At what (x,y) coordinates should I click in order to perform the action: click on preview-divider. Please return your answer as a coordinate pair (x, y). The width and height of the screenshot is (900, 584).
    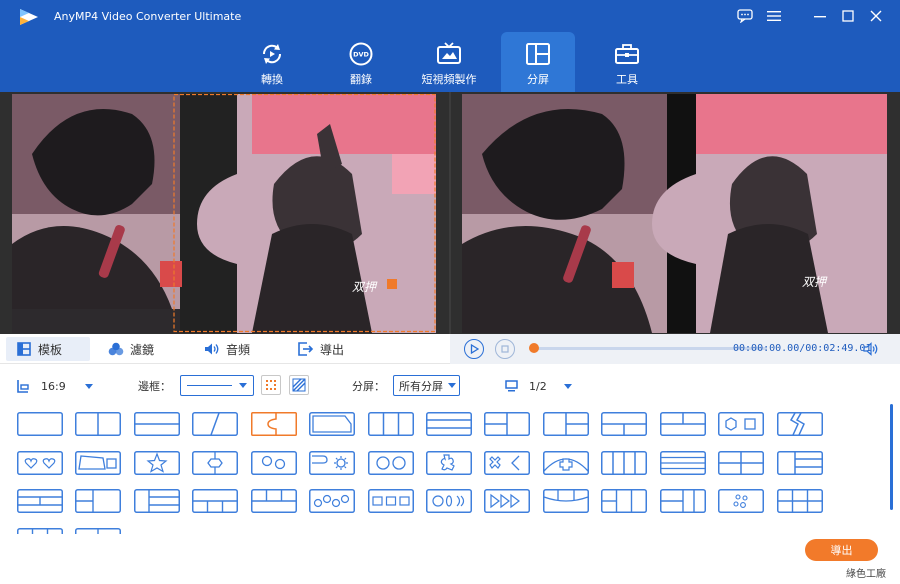
    Looking at the image, I should click on (450, 213).